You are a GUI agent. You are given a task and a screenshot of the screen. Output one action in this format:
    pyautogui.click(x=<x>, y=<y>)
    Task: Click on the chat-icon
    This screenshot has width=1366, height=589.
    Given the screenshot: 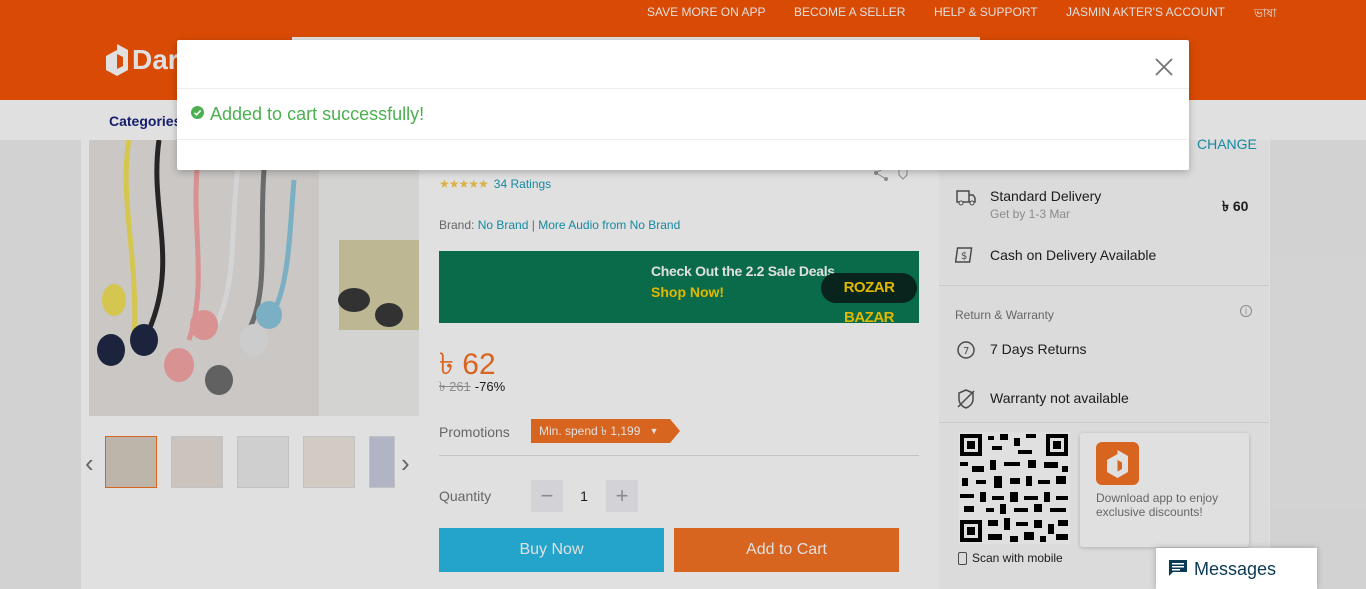 What is the action you would take?
    pyautogui.click(x=1178, y=568)
    